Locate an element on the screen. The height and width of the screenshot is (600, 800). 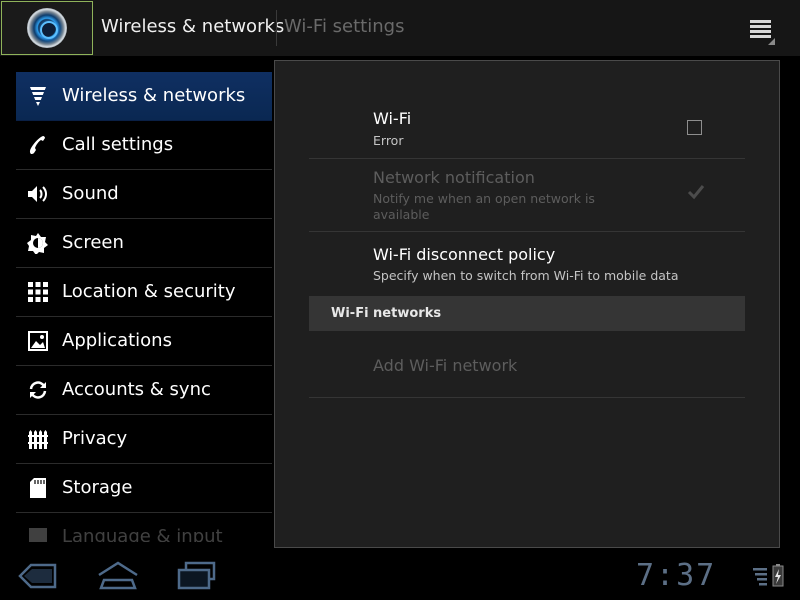
wireless-icon is located at coordinates (38, 96).